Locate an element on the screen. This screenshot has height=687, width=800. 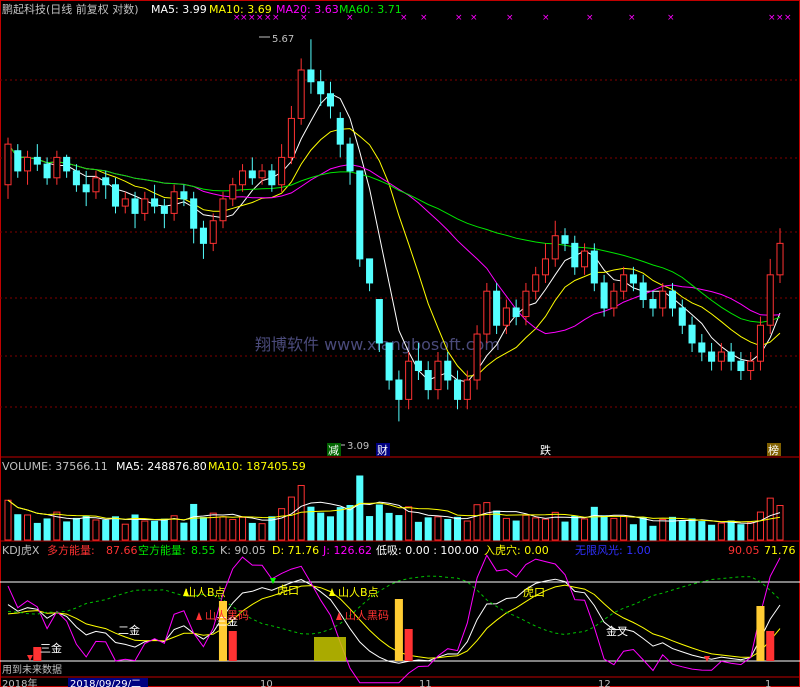
d-value: D: 71.76 is located at coordinates (295, 550).